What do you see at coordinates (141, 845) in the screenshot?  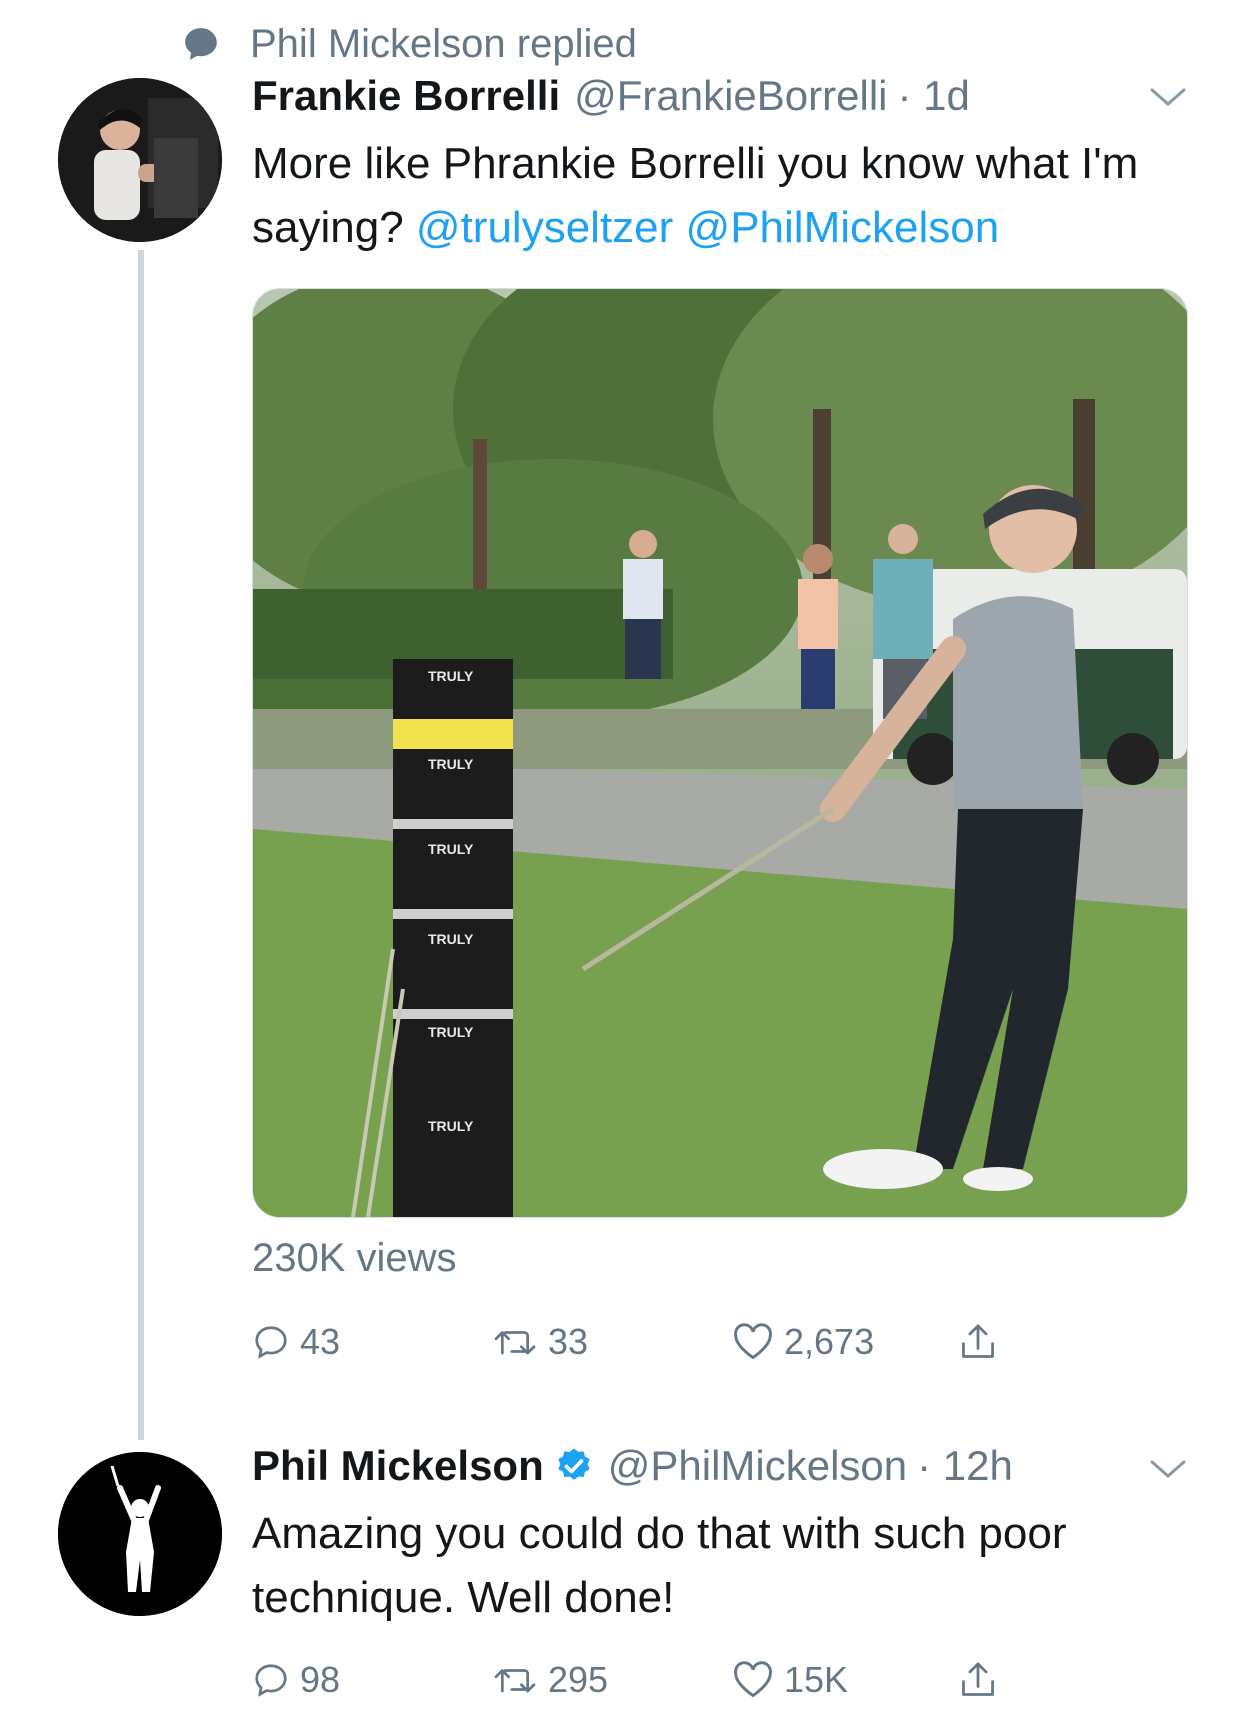 I see `thread-connector-line` at bounding box center [141, 845].